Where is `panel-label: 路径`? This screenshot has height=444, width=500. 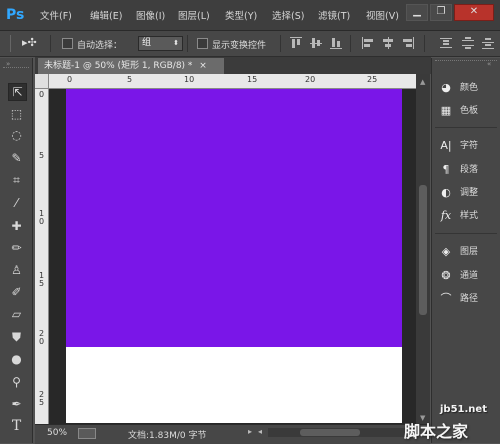 panel-label: 路径 is located at coordinates (469, 299).